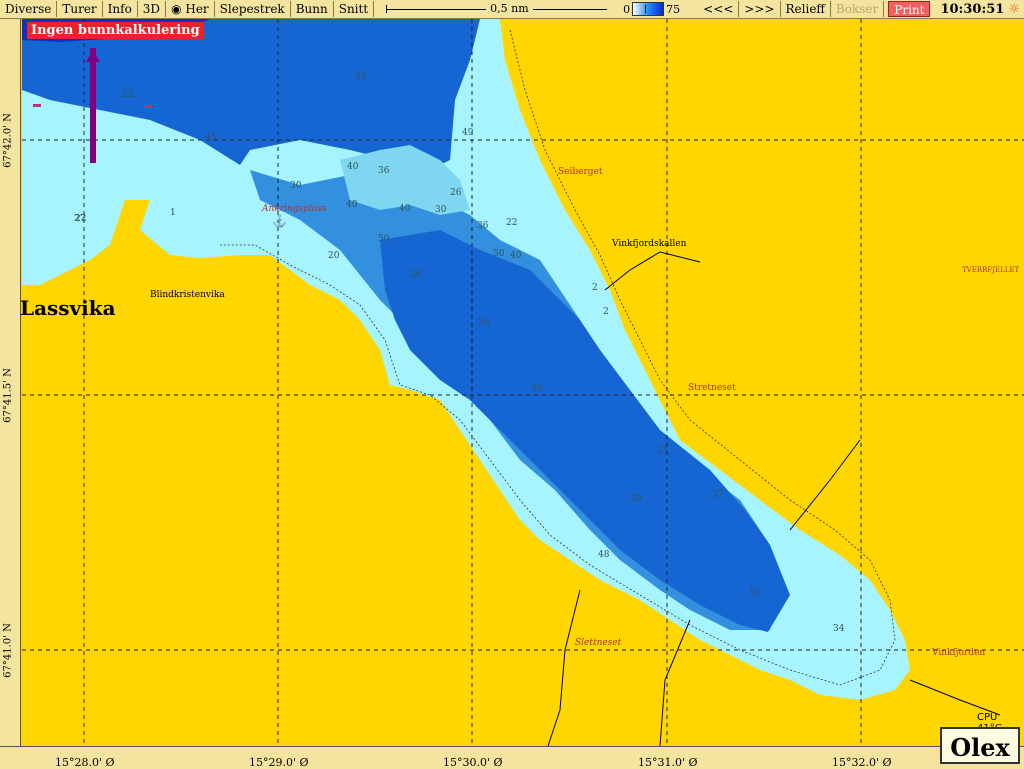 Image resolution: width=1024 pixels, height=769 pixels. Describe the element at coordinates (8, 395) in the screenshot. I see `lat-label: 67°41.5' N` at that location.